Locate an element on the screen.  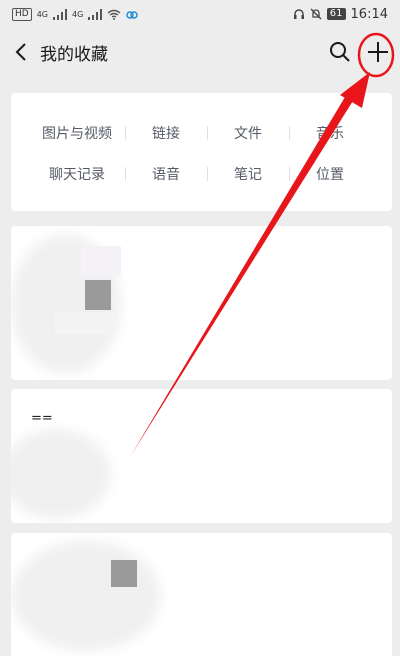
add-icon is located at coordinates (378, 52).